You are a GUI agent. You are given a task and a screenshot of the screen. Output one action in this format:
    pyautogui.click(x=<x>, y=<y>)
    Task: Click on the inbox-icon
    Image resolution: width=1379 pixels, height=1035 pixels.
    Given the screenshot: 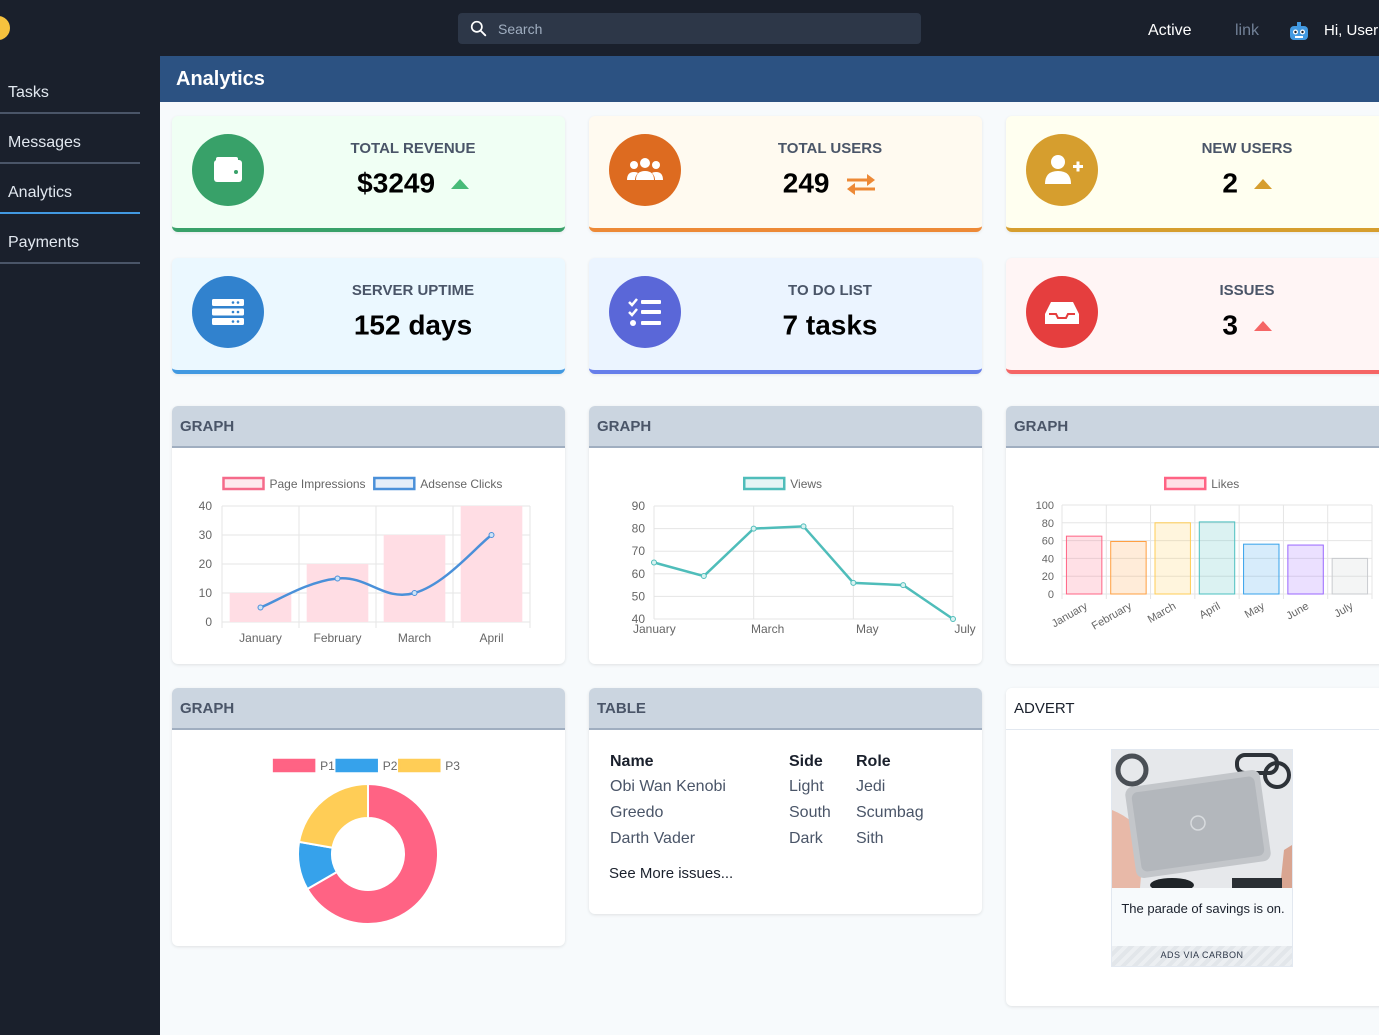 What is the action you would take?
    pyautogui.click(x=1062, y=313)
    